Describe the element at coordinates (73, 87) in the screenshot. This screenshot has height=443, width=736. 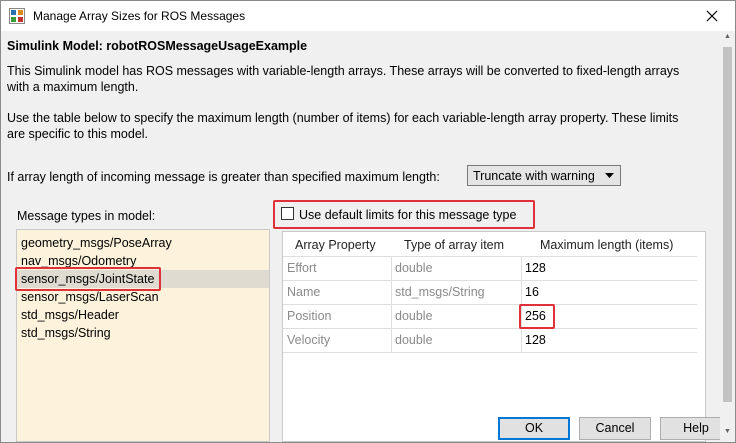
I see `description-line-2: with a maximum length.` at that location.